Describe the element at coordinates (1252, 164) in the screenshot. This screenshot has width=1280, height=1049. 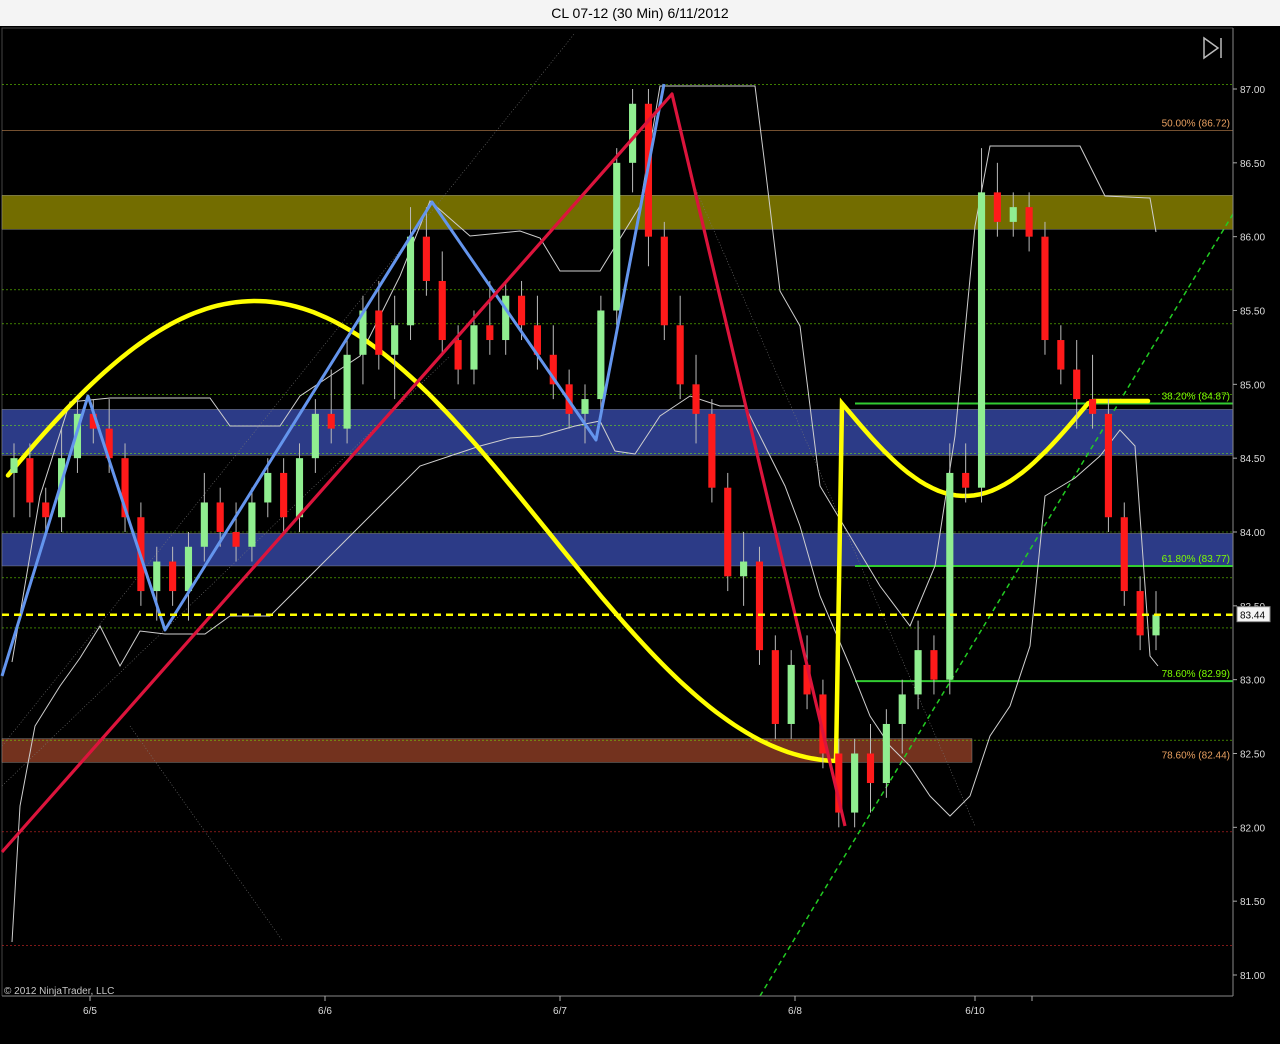
I see `y-tick-label: 86.50` at that location.